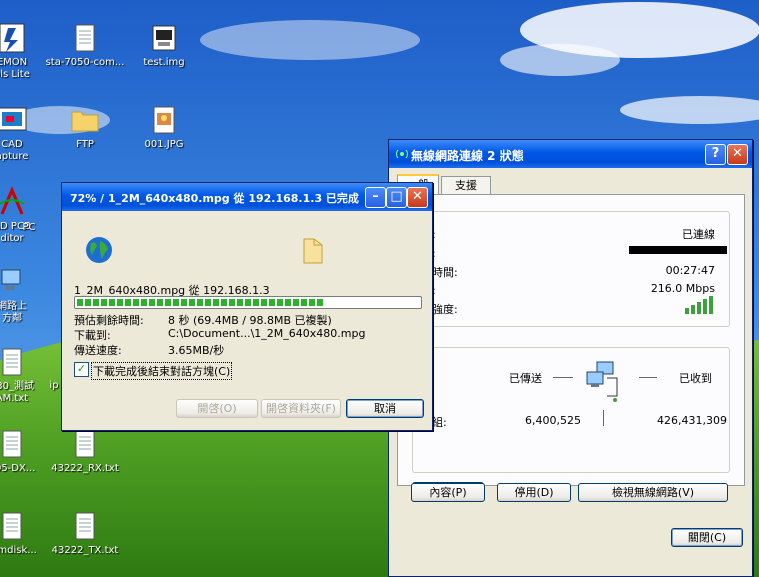 This screenshot has height=577, width=759. I want to click on icon-label: 網路上, so click(13, 306).